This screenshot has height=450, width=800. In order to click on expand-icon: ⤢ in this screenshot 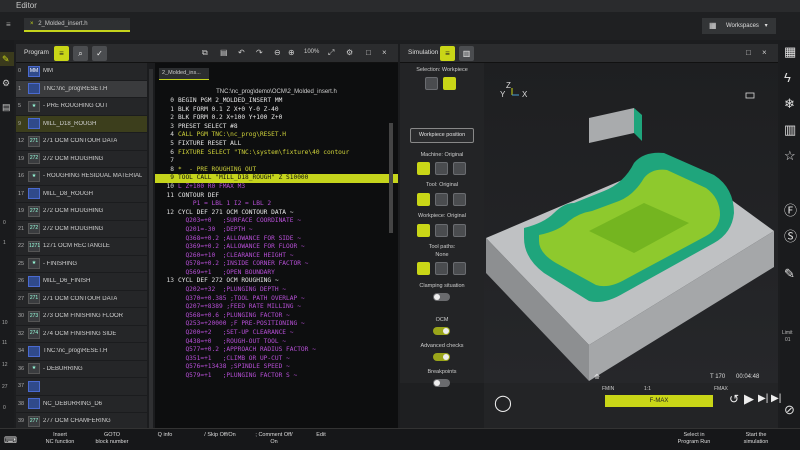, I will do `click(331, 53)`.